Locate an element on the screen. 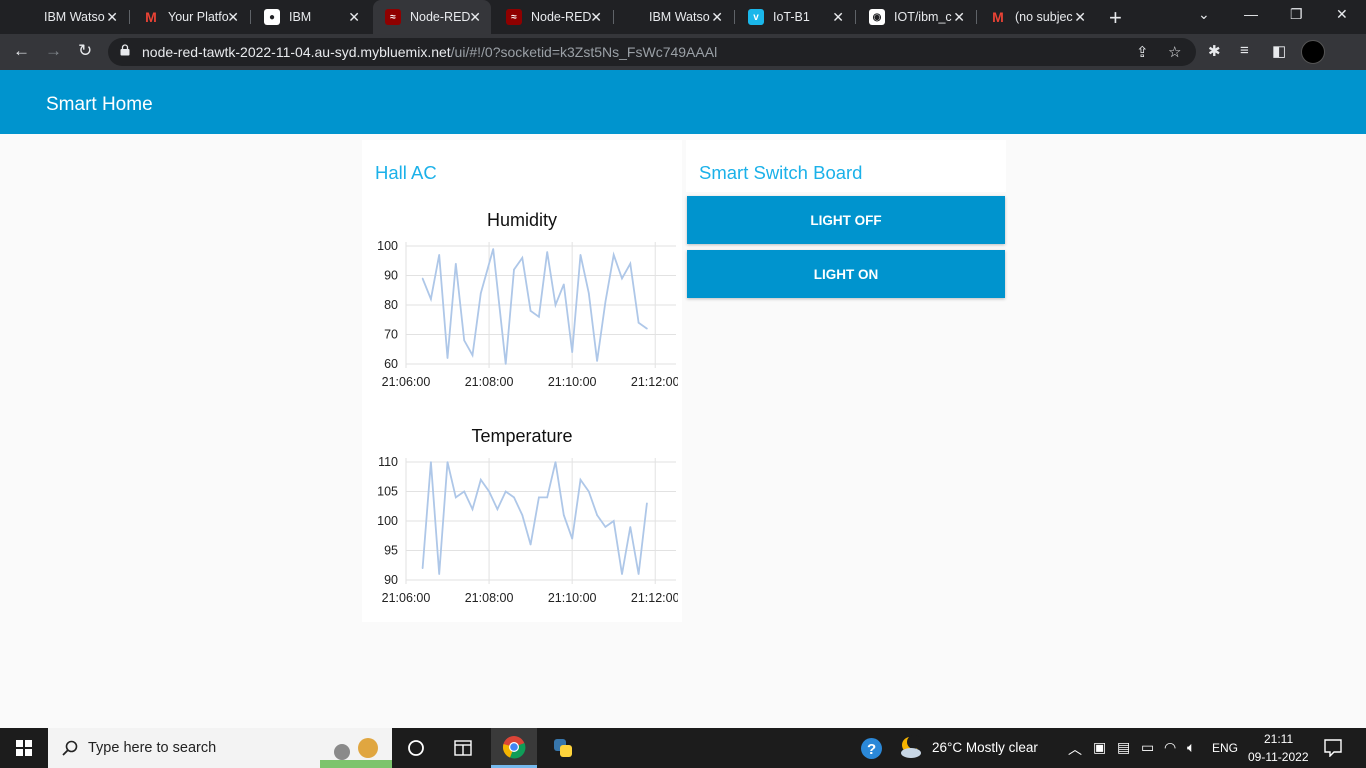 The height and width of the screenshot is (768, 1366). y-tick-label: 80 is located at coordinates (391, 305).